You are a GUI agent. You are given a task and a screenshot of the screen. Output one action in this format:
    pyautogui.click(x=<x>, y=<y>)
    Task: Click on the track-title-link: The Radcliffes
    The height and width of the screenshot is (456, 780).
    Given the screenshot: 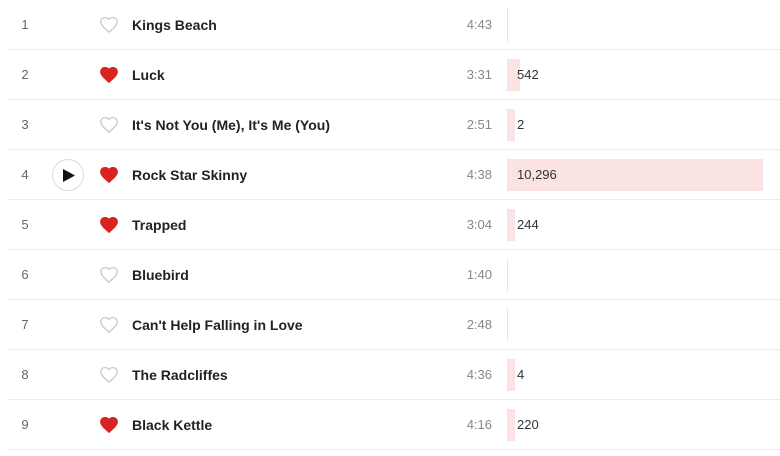 What is the action you would take?
    pyautogui.click(x=180, y=375)
    